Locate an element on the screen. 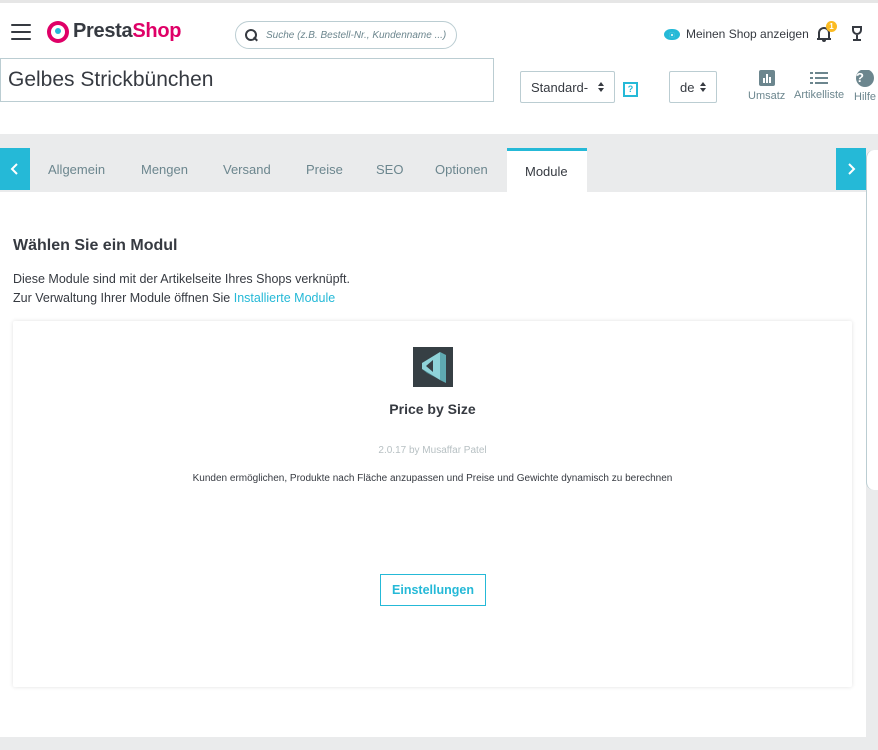 The width and height of the screenshot is (878, 750). module-logo-icon is located at coordinates (434, 367).